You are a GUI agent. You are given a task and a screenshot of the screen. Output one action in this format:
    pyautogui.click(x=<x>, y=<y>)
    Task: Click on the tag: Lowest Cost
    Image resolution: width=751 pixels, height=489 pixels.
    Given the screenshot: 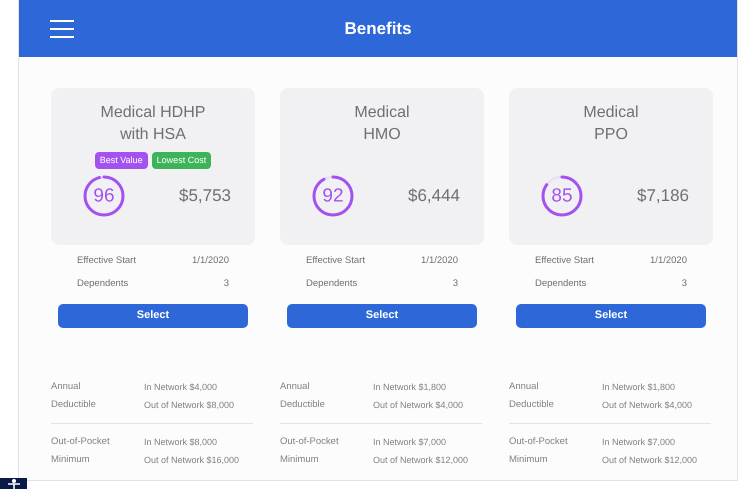 What is the action you would take?
    pyautogui.click(x=182, y=160)
    